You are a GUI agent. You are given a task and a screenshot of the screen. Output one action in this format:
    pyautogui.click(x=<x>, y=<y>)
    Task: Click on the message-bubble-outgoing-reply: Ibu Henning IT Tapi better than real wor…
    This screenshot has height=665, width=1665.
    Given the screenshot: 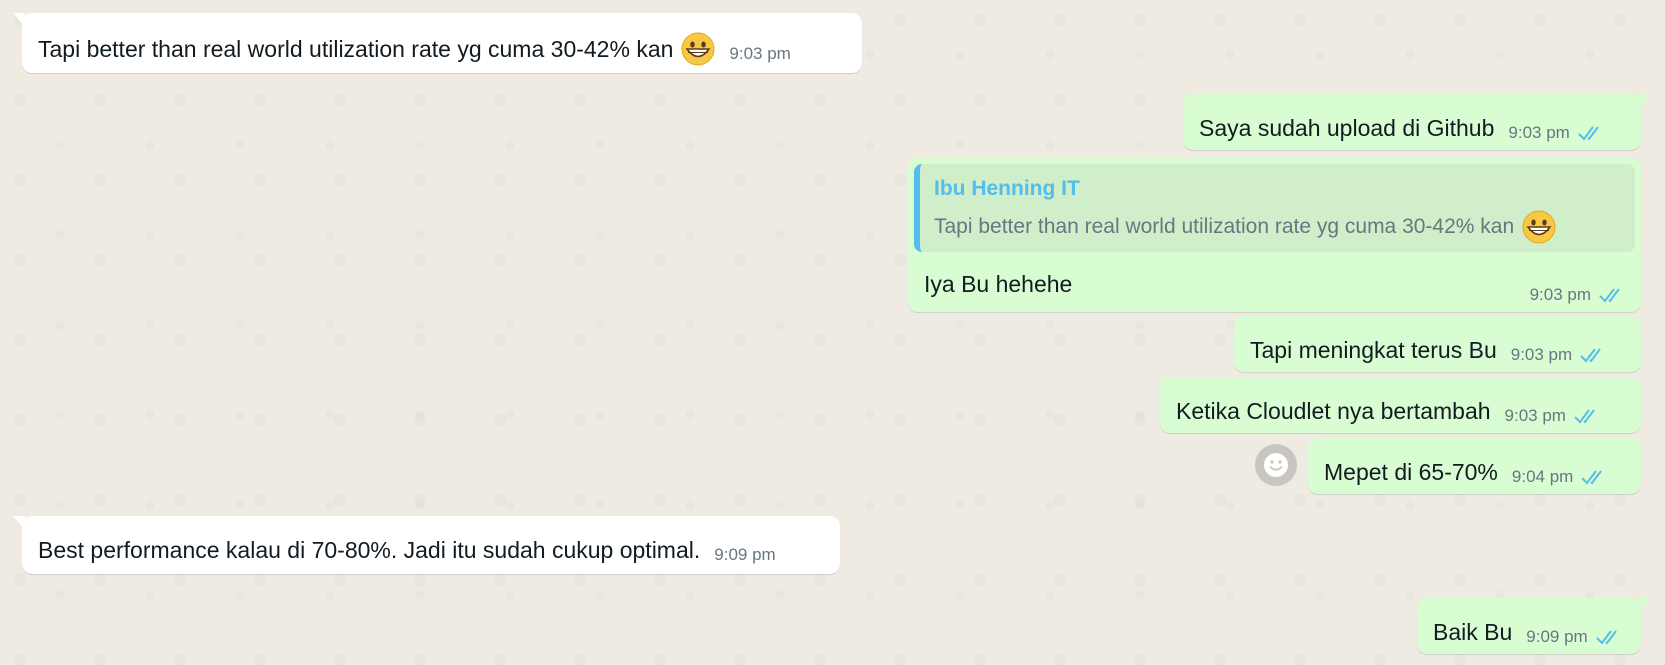 What is the action you would take?
    pyautogui.click(x=1274, y=235)
    